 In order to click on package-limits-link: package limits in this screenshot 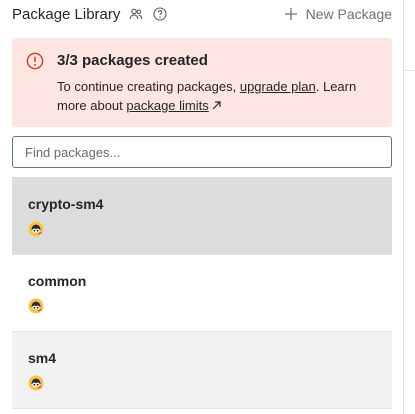, I will do `click(167, 105)`.